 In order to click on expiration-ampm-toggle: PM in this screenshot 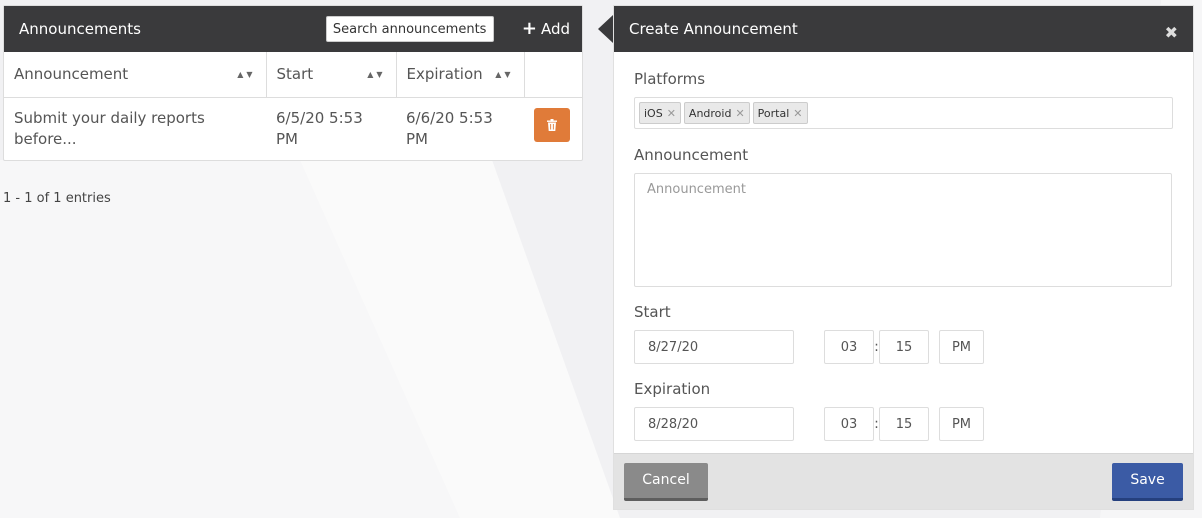, I will do `click(961, 424)`.